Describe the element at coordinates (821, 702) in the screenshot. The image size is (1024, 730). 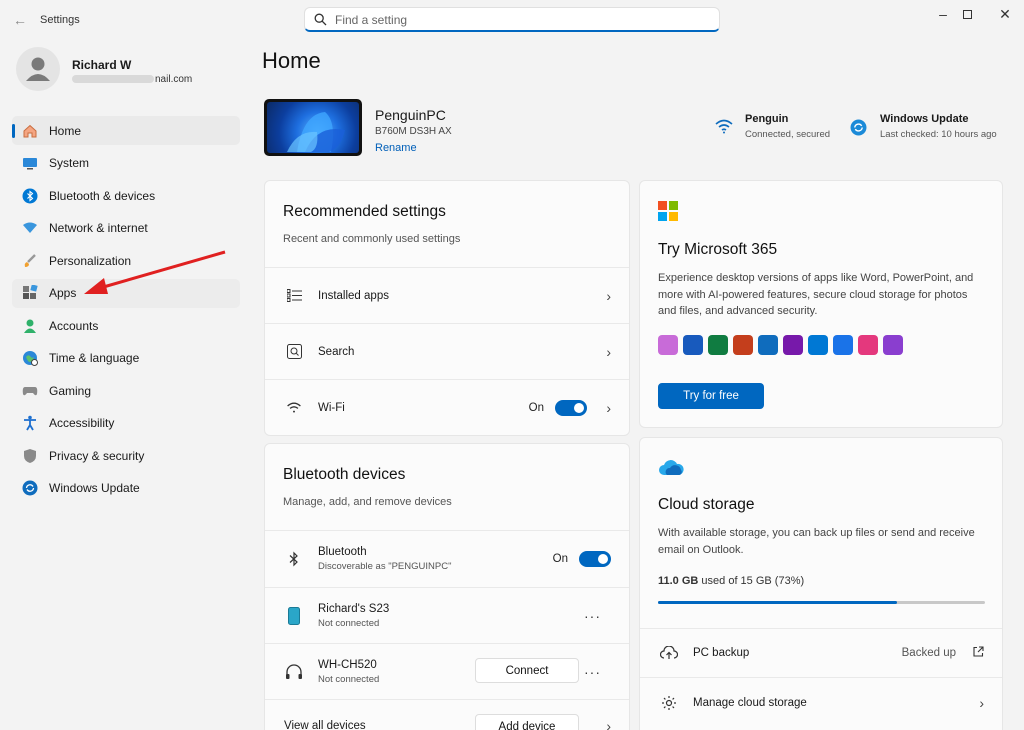
I see `manage-cloud-storage-row: Manage cloud storage ›` at that location.